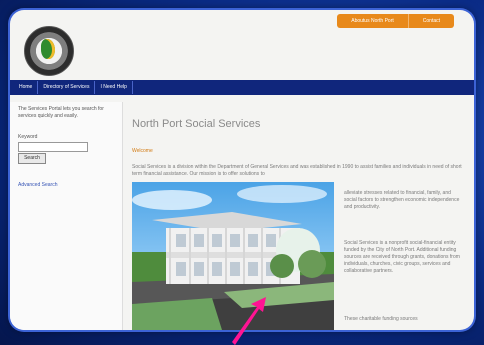  Describe the element at coordinates (67, 87) in the screenshot. I see `nav-item-directory: Directory of Services` at that location.